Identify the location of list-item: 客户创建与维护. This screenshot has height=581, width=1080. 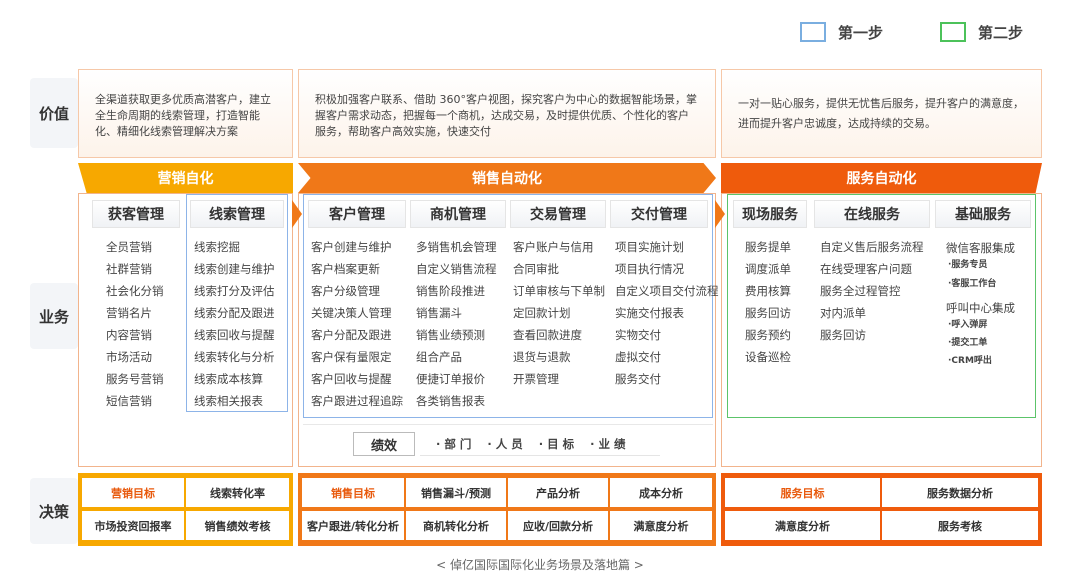
(351, 247).